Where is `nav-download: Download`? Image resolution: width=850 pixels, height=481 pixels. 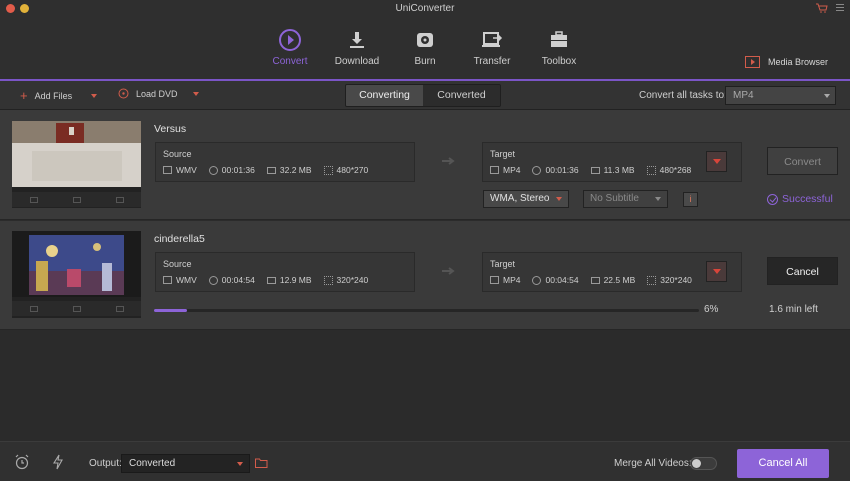
nav-download: Download is located at coordinates (357, 47).